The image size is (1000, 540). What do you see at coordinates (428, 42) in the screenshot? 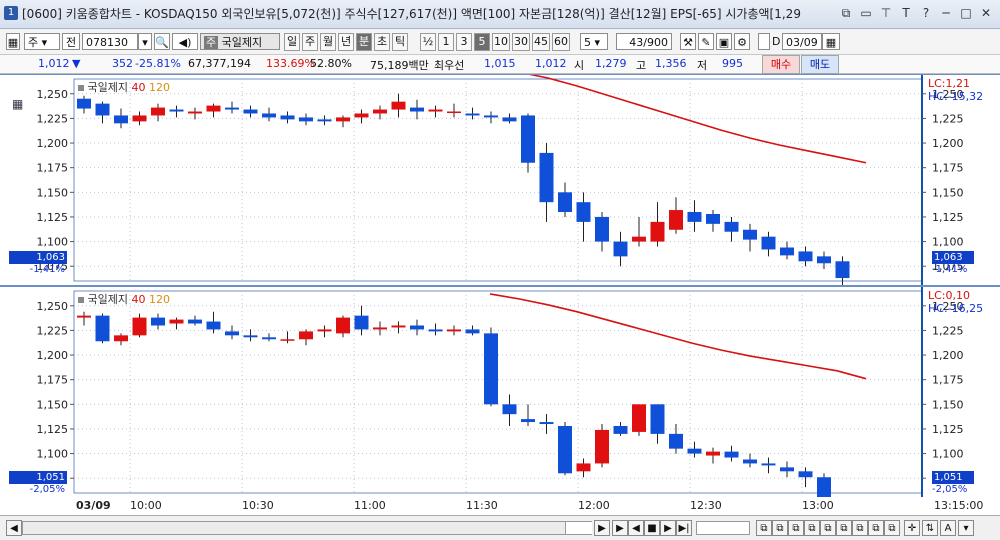
I see `interval-button: ½` at bounding box center [428, 42].